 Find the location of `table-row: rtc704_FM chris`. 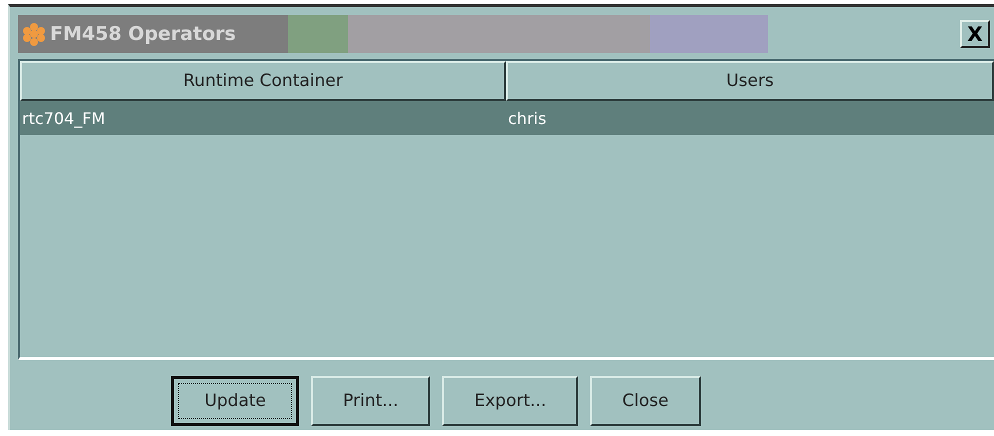

table-row: rtc704_FM chris is located at coordinates (507, 118).